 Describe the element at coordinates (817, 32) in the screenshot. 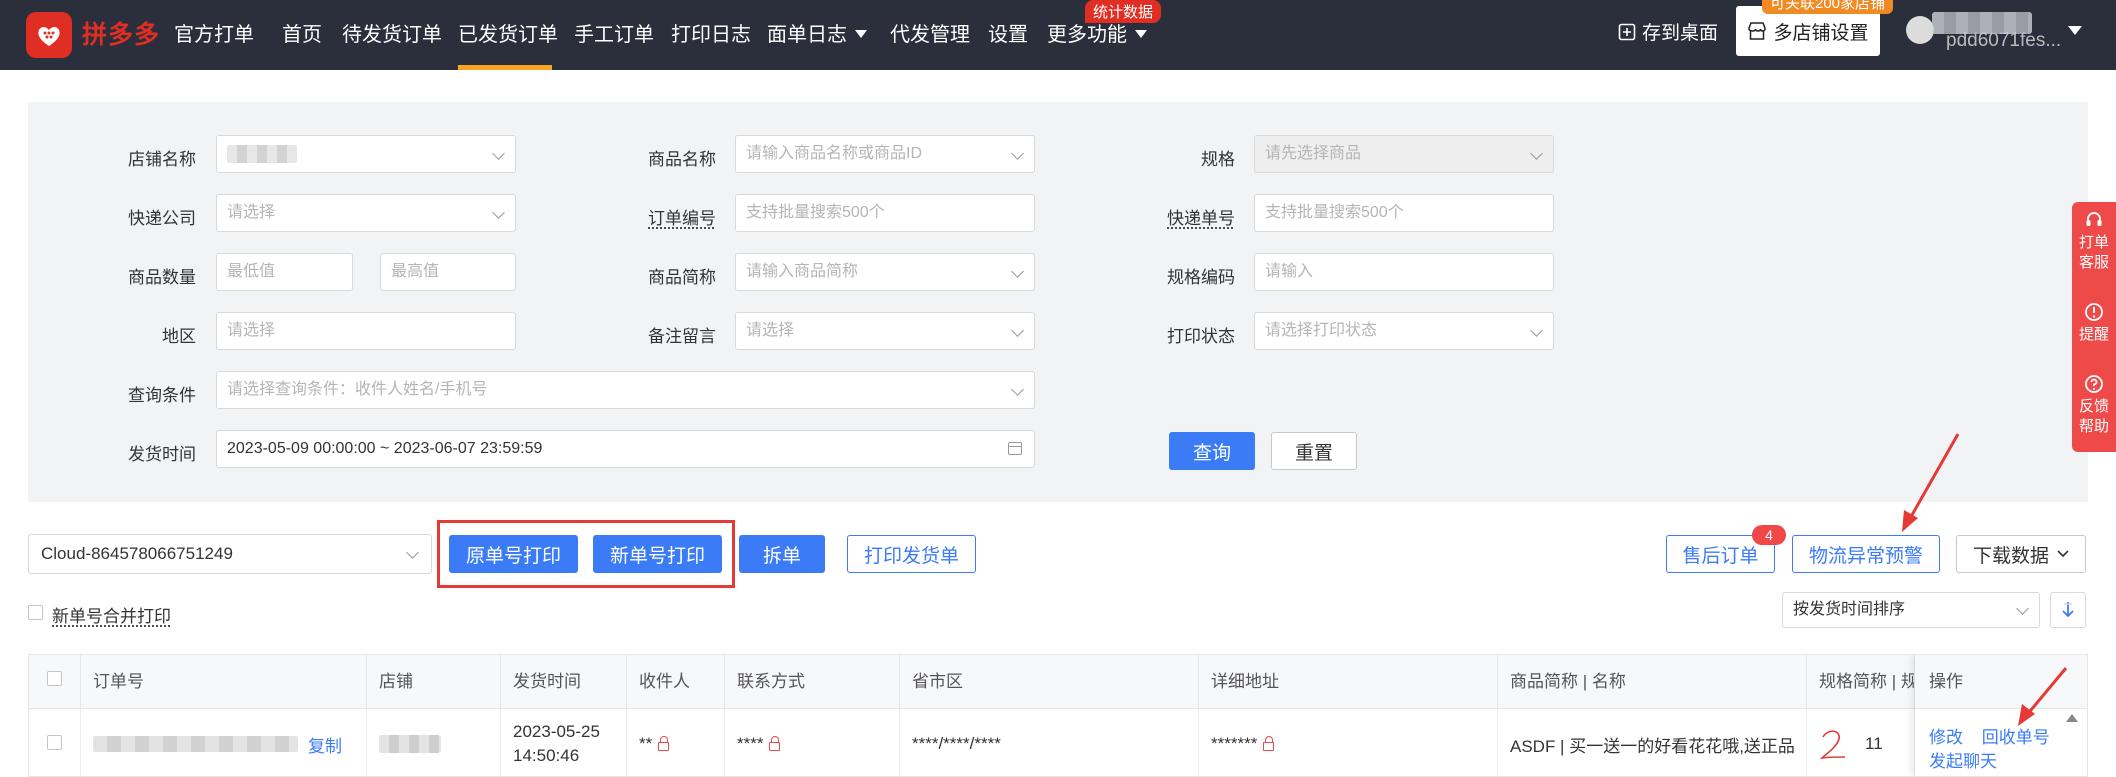

I see `nav-waybill-log: 面单日志` at that location.